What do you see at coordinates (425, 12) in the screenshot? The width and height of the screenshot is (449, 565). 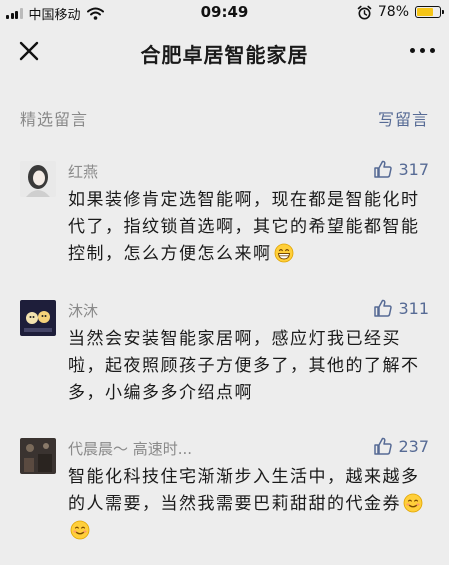 I see `battery-level` at bounding box center [425, 12].